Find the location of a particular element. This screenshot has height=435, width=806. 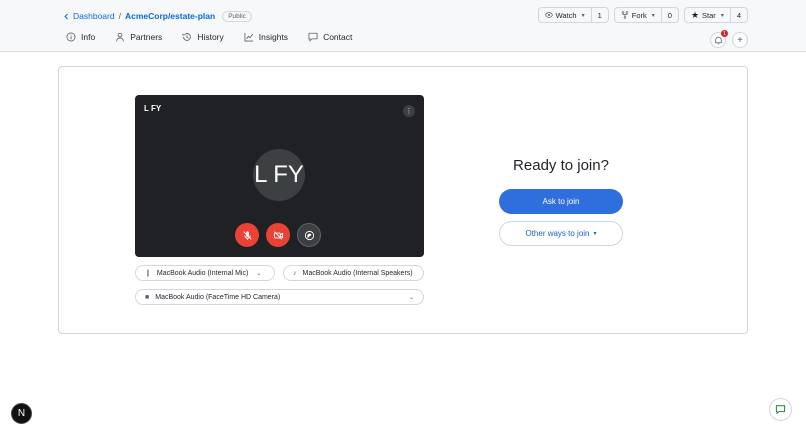

bell-icon is located at coordinates (718, 40).